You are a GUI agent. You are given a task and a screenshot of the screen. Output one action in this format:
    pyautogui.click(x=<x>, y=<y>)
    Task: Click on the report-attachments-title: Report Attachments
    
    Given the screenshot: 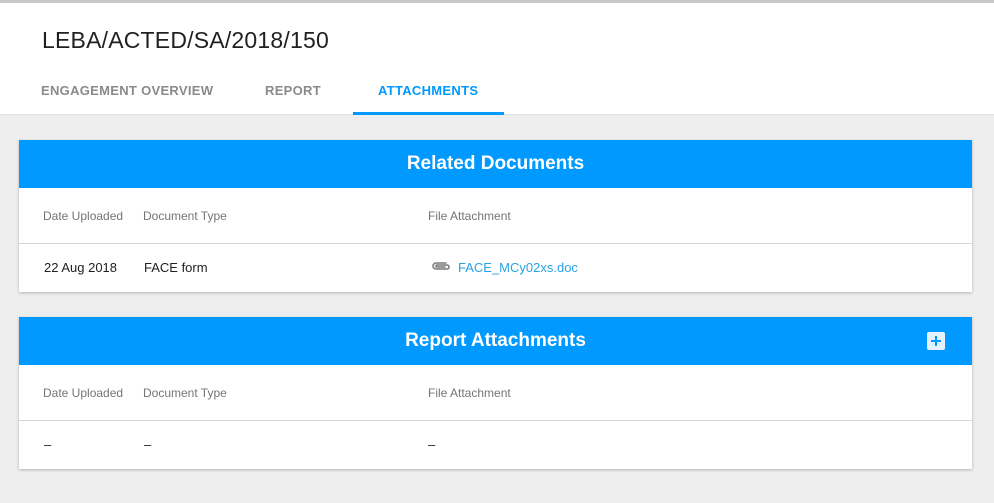 What is the action you would take?
    pyautogui.click(x=495, y=340)
    